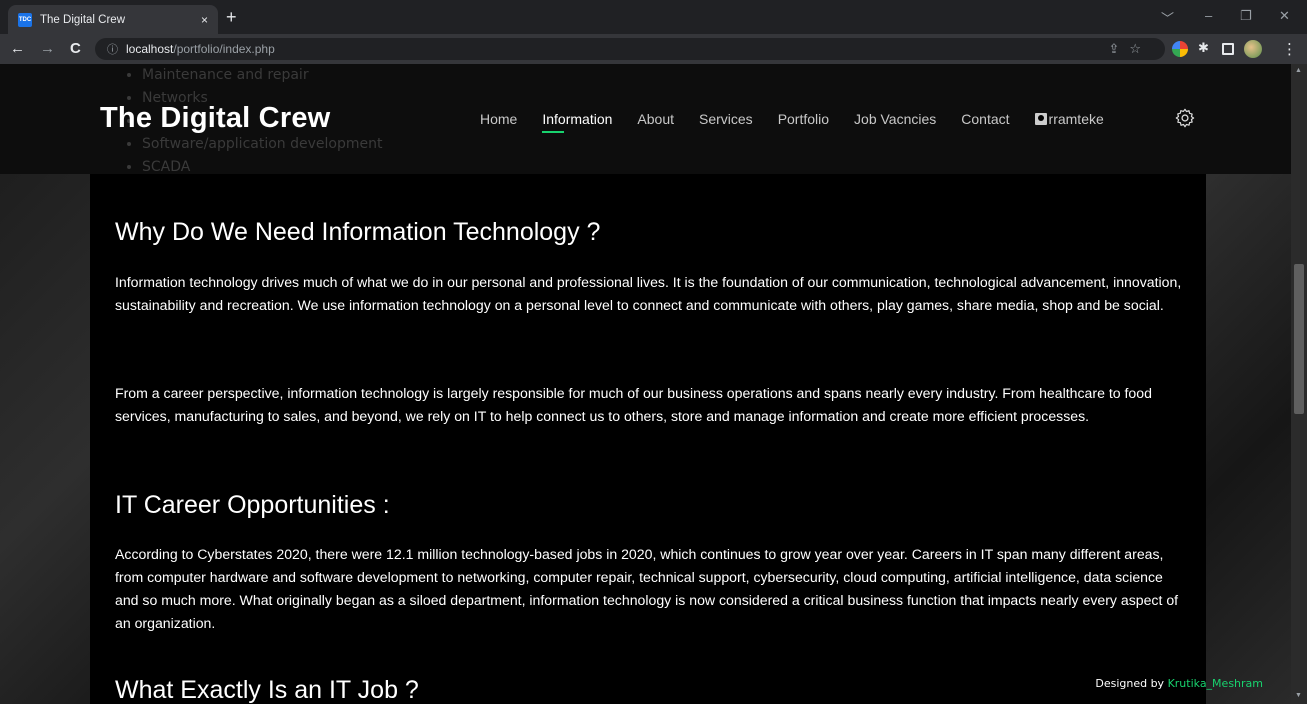 This screenshot has width=1307, height=704. I want to click on extensions-puzzle-icon: ✱, so click(1203, 48).